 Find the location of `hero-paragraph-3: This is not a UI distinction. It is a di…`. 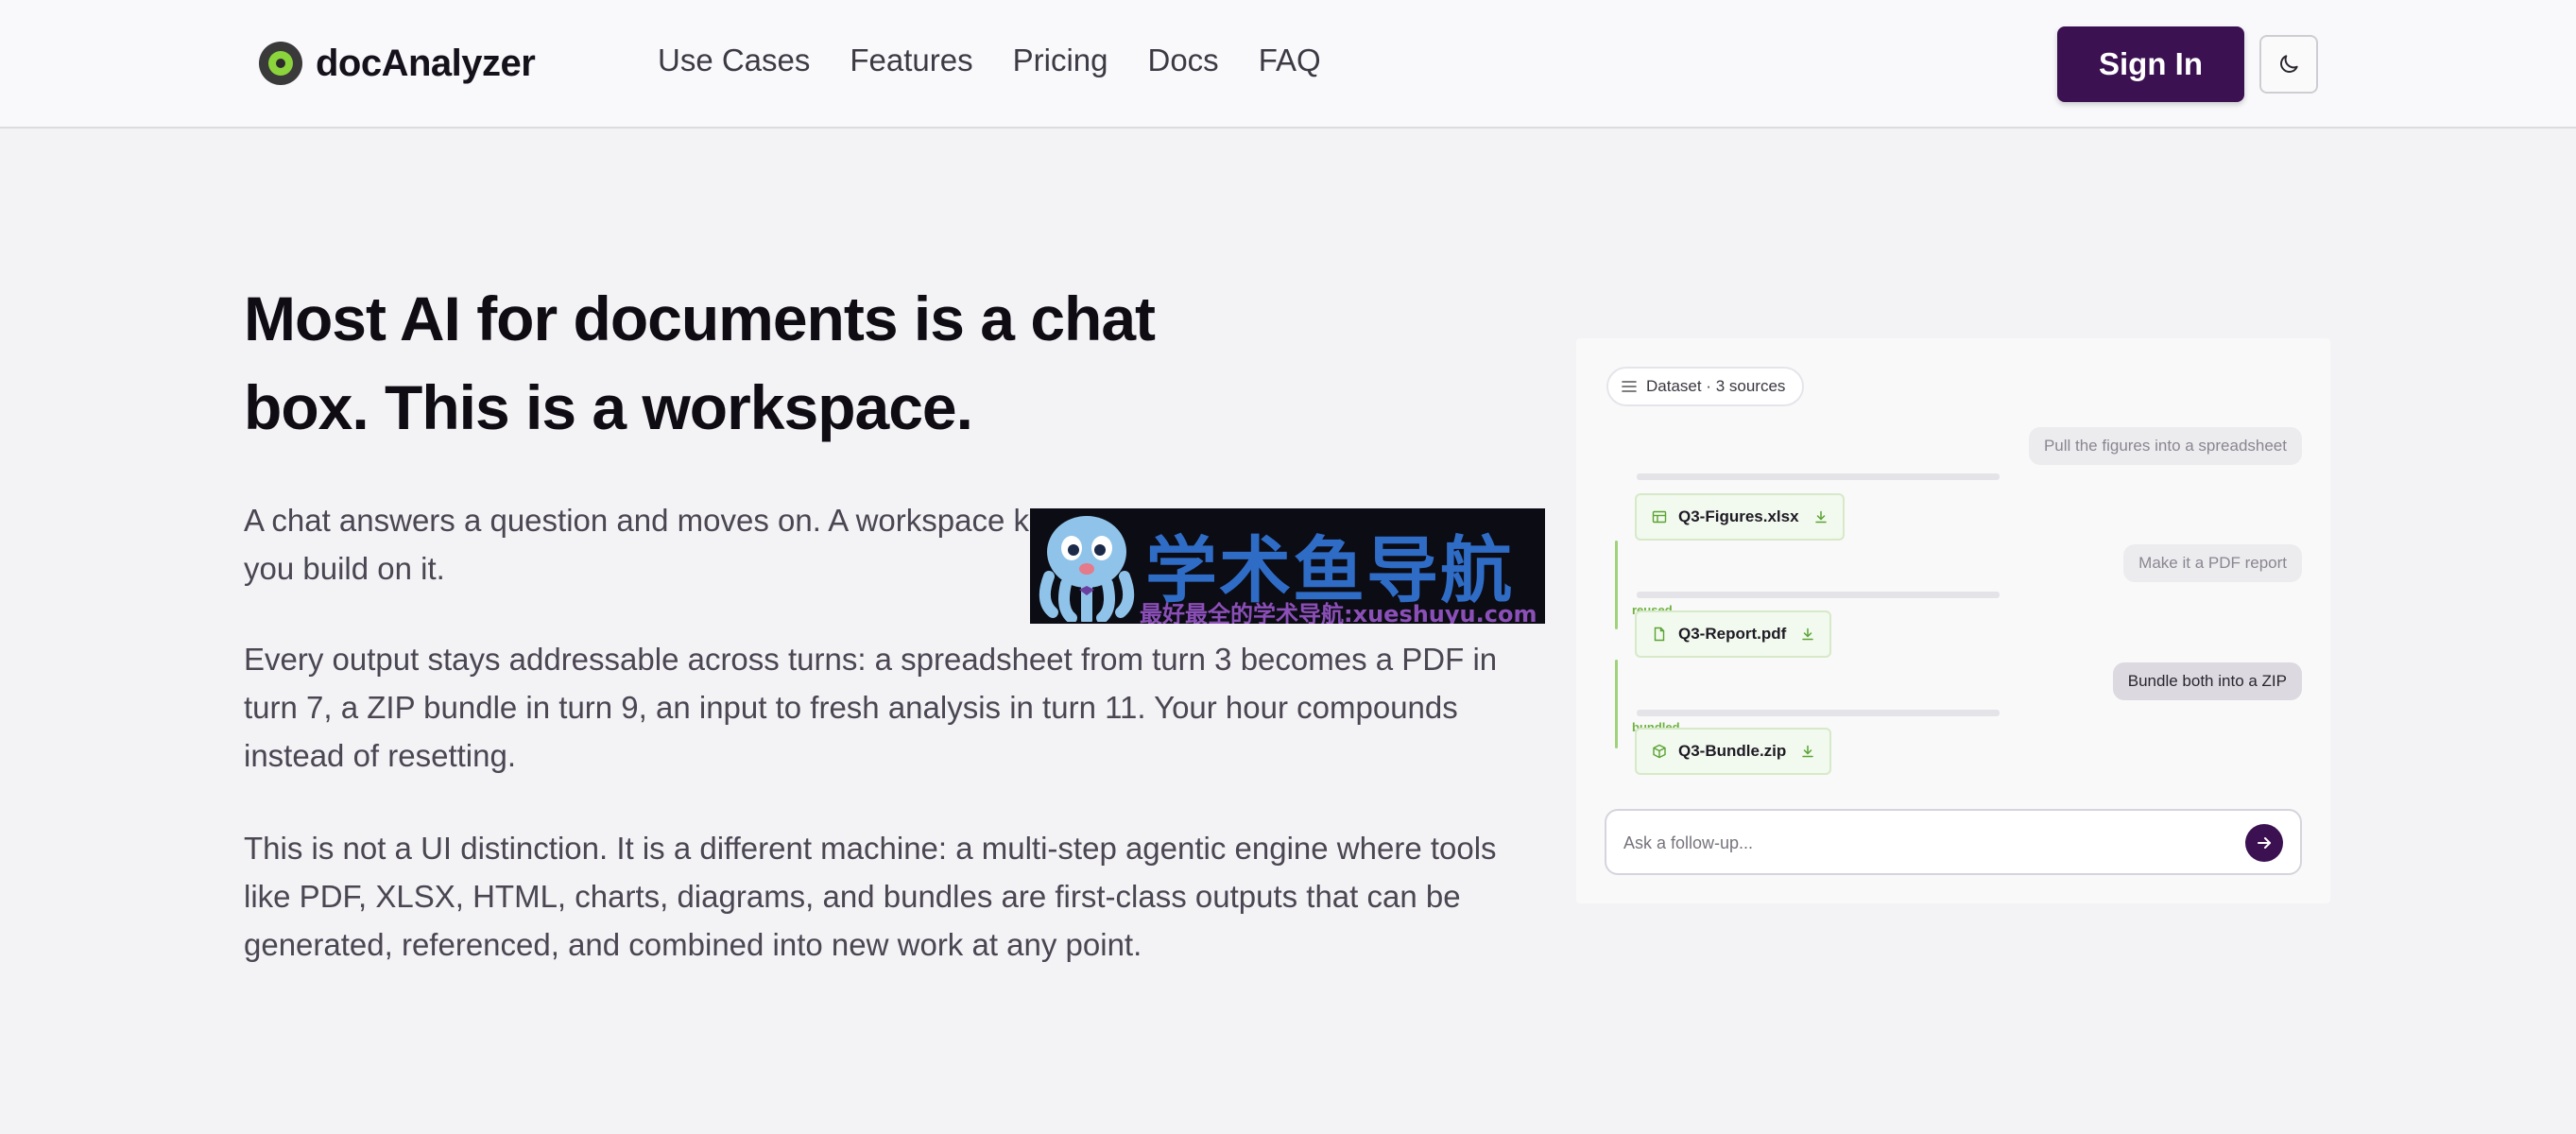

hero-paragraph-3: This is not a UI distinction. It is a di… is located at coordinates (870, 896).